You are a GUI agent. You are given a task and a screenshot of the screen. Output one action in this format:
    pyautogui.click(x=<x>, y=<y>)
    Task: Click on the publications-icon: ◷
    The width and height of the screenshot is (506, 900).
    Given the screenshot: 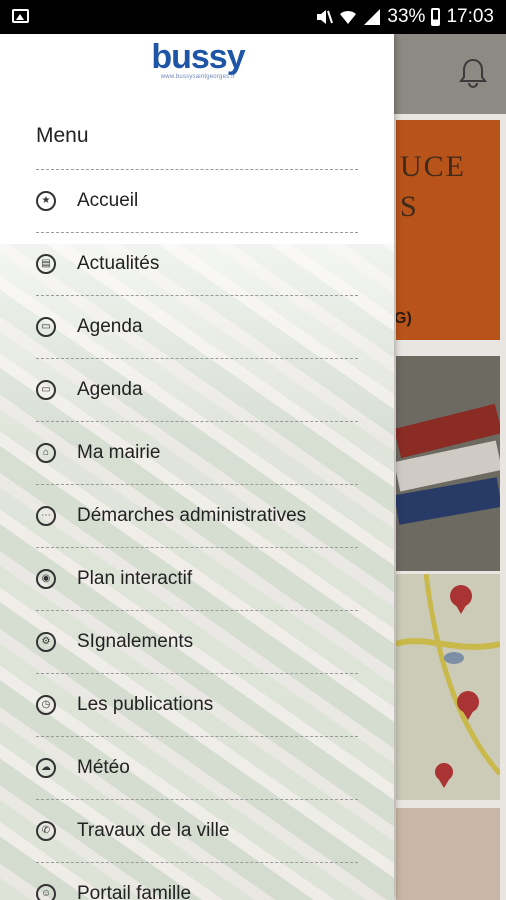 What is the action you would take?
    pyautogui.click(x=46, y=705)
    